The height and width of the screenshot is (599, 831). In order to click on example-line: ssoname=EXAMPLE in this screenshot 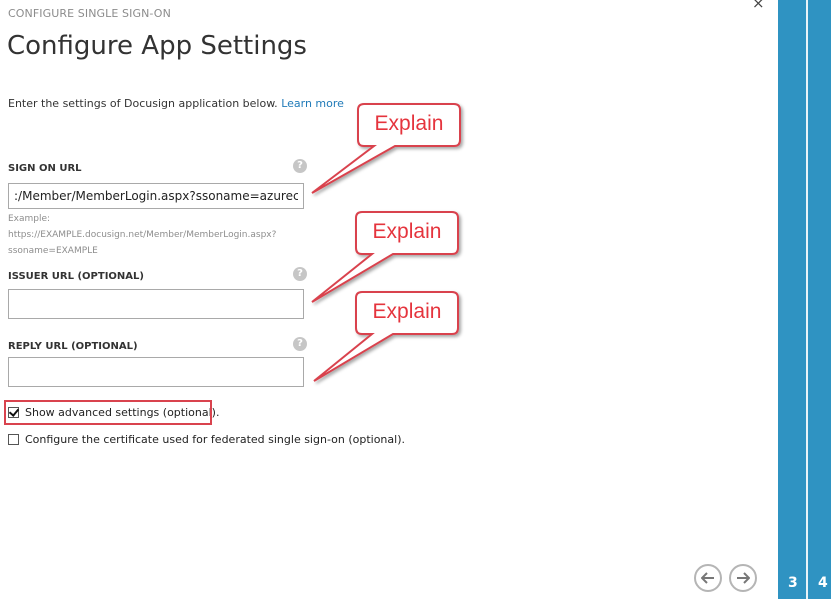, I will do `click(53, 251)`.